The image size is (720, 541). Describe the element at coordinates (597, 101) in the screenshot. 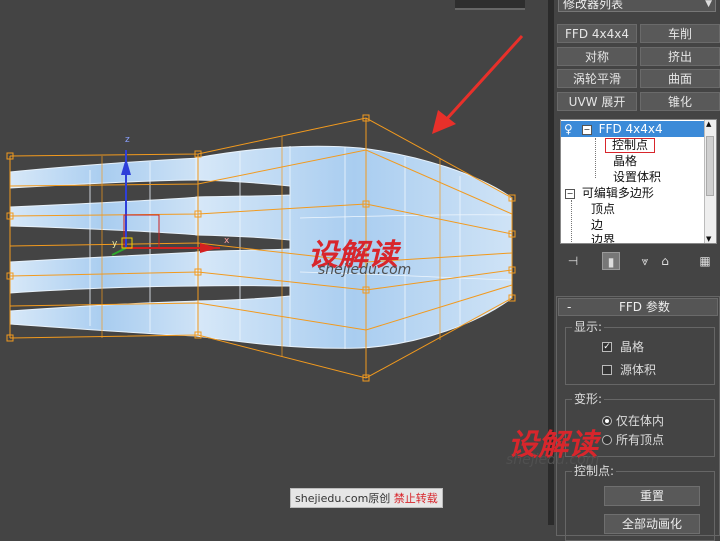

I see `uvw-unwrap-button: UVW 展开` at that location.